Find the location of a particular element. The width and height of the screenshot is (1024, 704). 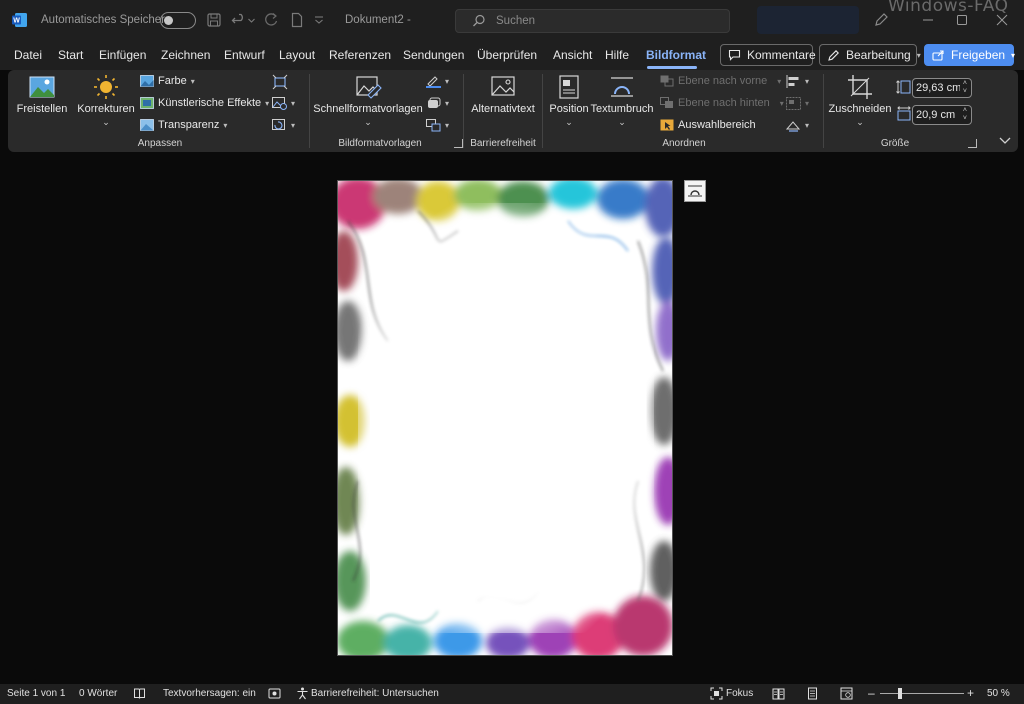

tab-einfuegen: Einfügen is located at coordinates (122, 55).